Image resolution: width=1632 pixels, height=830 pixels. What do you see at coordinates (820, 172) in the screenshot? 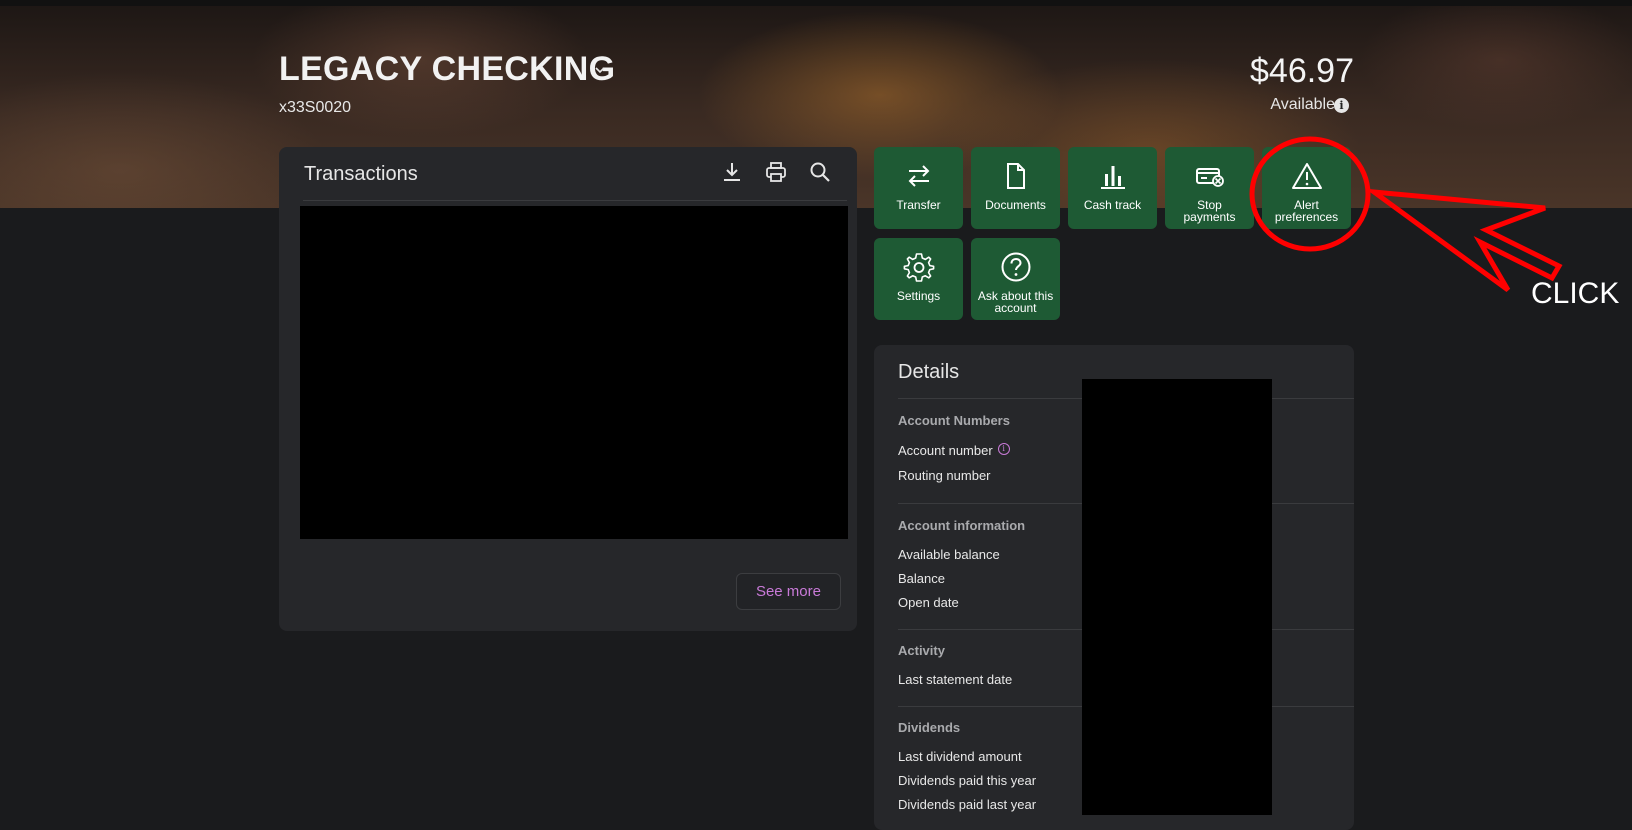
I see `search-icon` at bounding box center [820, 172].